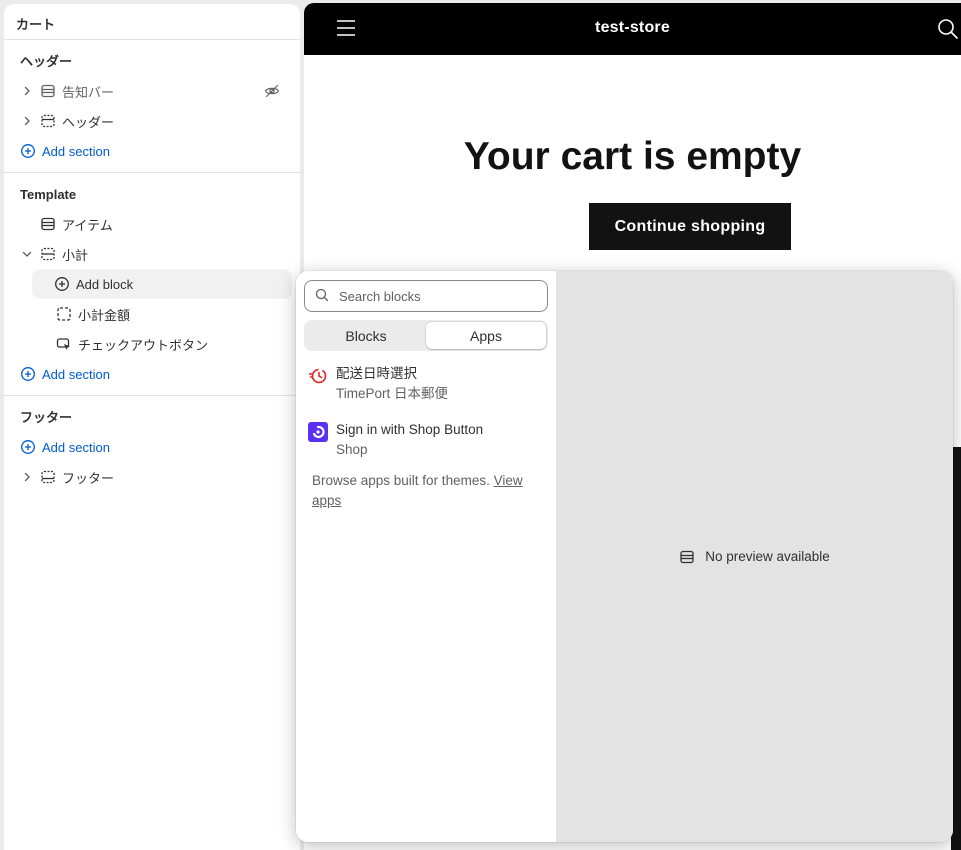 The image size is (961, 850). Describe the element at coordinates (272, 91) in the screenshot. I see `eye-hidden-icon` at that location.